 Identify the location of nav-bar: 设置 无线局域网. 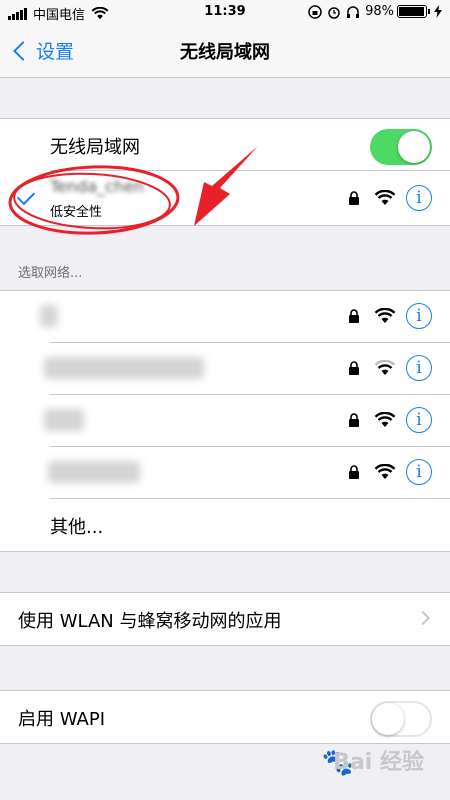
(225, 51).